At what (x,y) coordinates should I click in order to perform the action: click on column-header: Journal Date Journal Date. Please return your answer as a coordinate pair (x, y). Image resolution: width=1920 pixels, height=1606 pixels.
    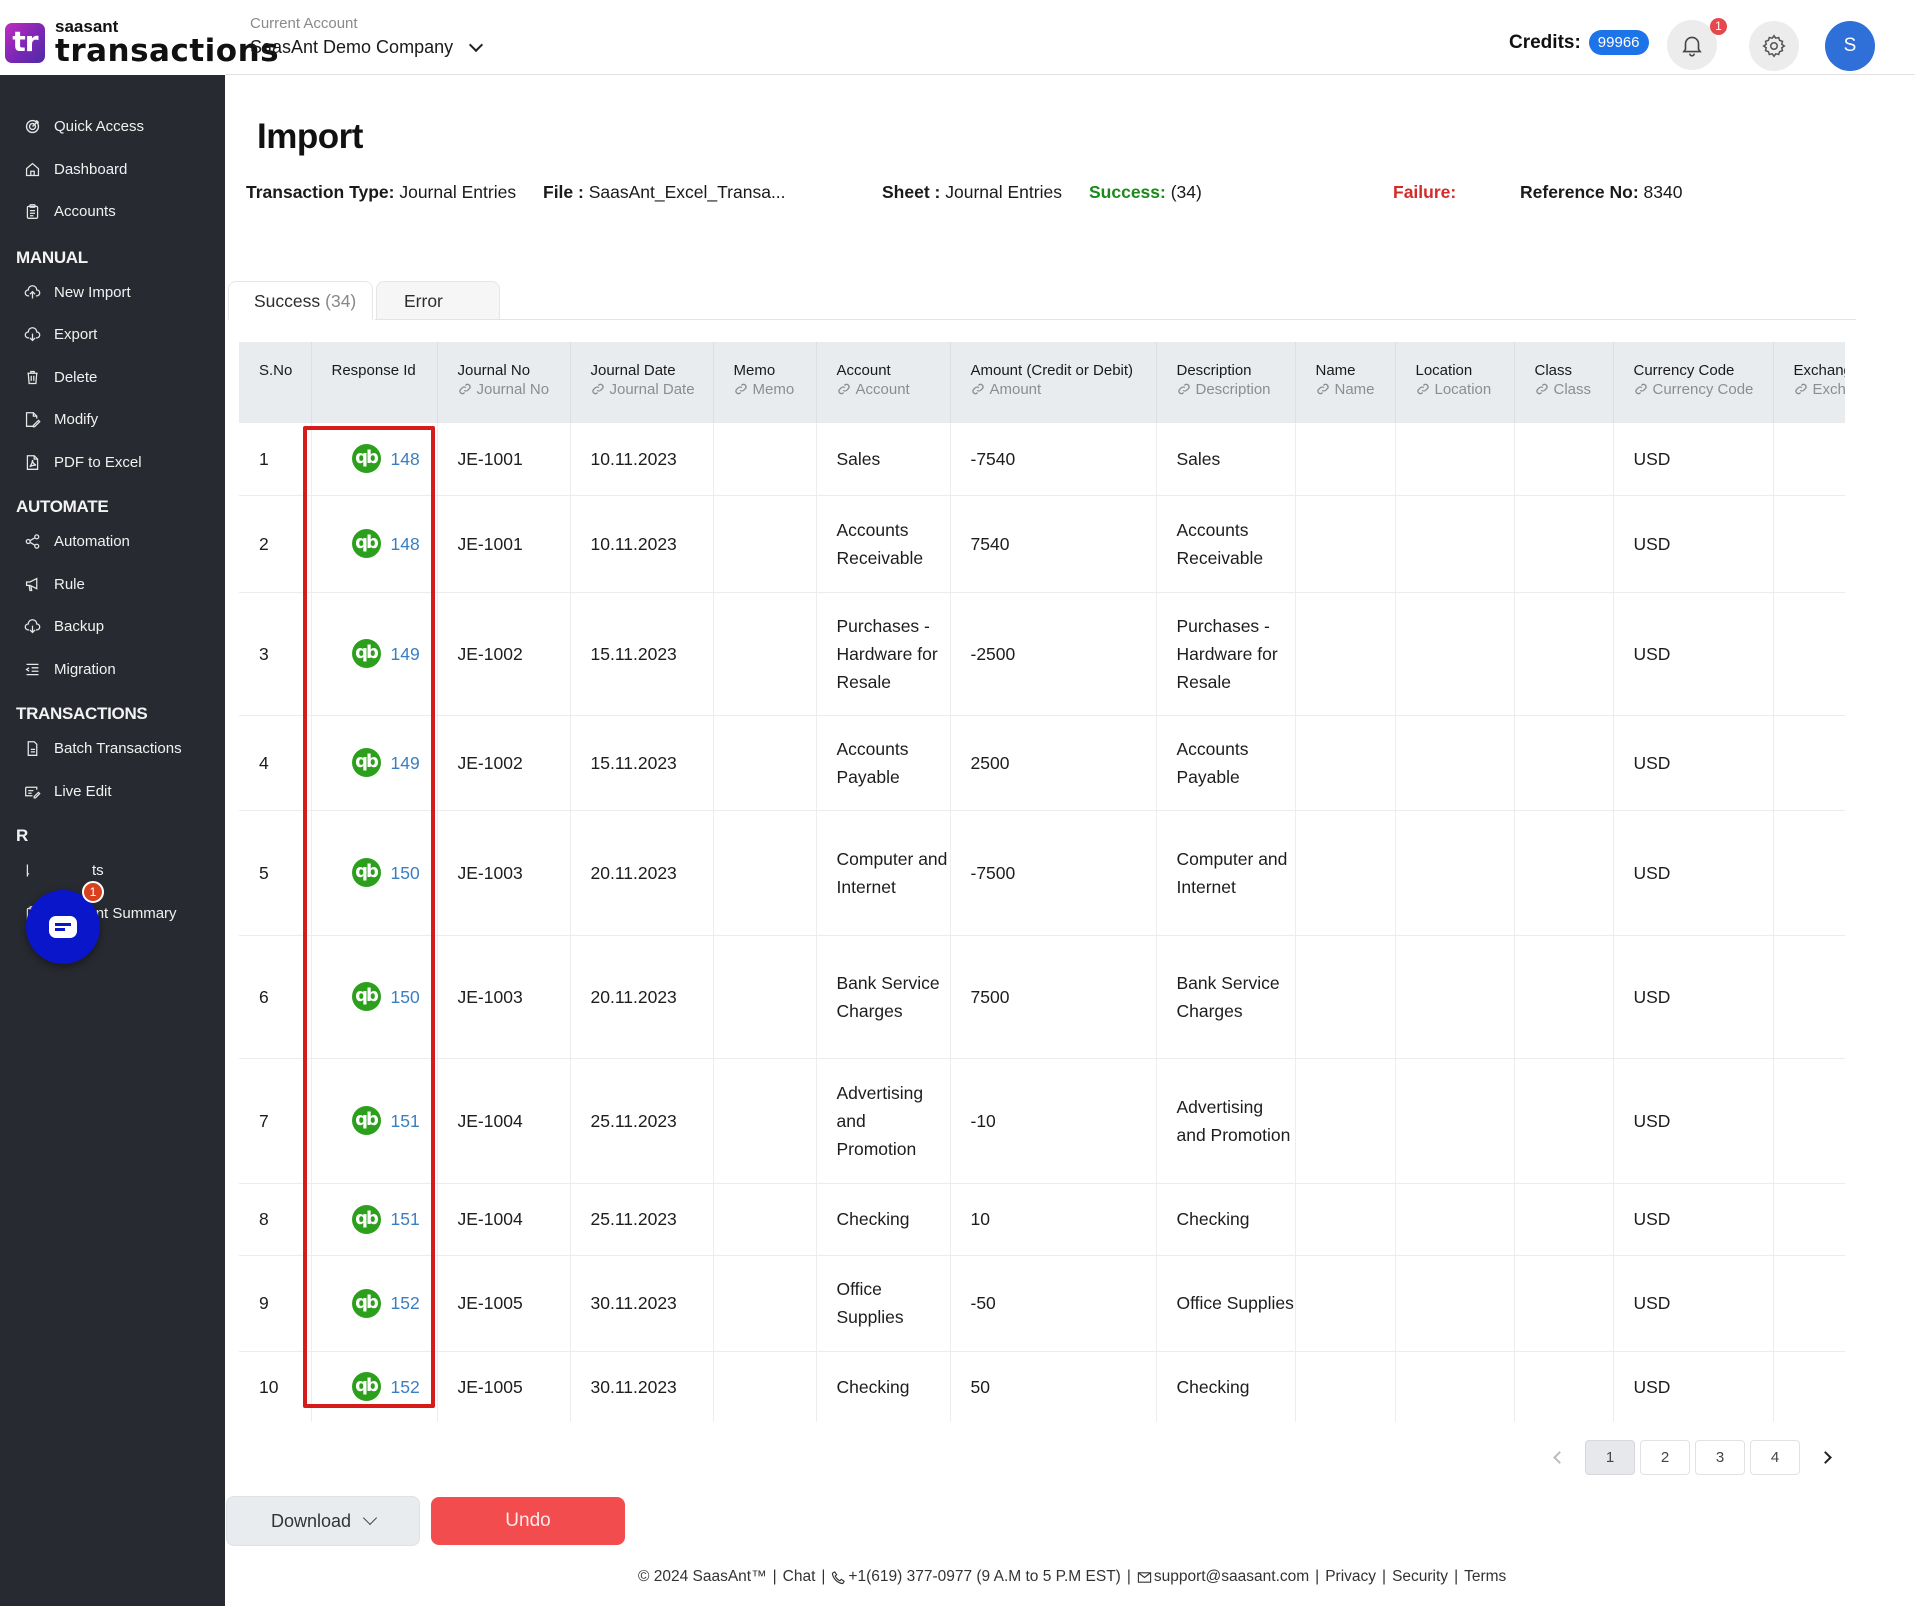
    Looking at the image, I should click on (642, 382).